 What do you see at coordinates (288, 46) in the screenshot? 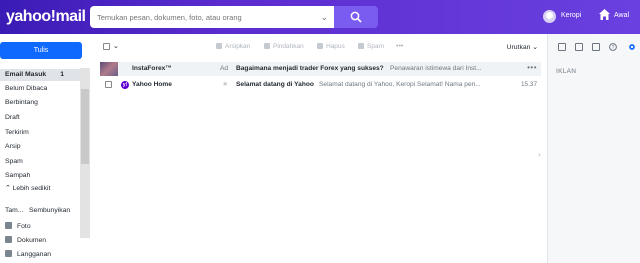
I see `move-label: Pindahkan` at bounding box center [288, 46].